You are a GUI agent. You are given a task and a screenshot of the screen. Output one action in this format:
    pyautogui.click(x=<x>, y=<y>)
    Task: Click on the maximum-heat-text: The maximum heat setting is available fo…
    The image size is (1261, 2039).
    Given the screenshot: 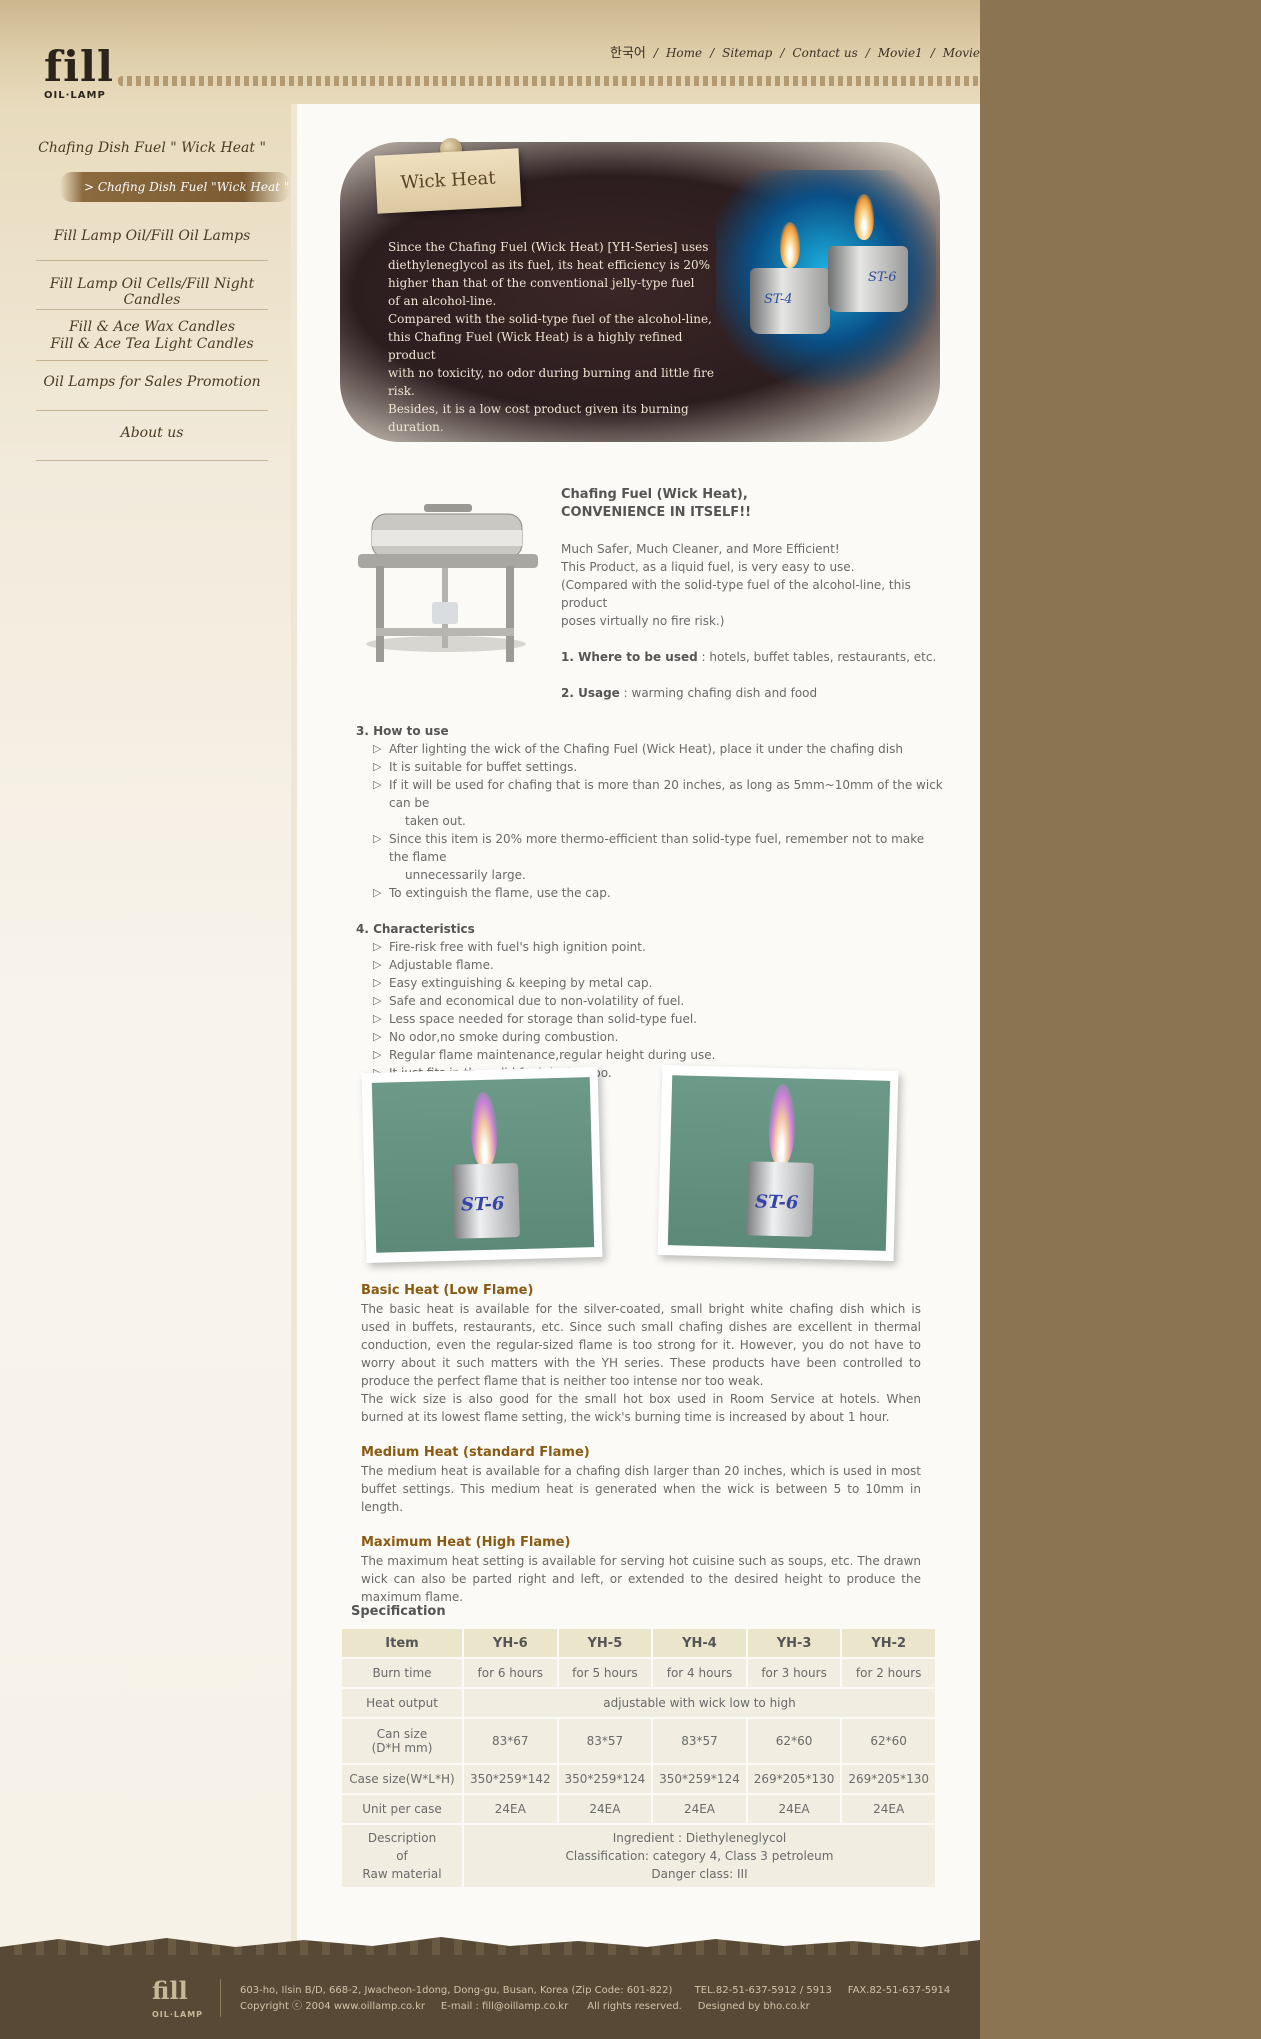 What is the action you would take?
    pyautogui.click(x=641, y=1579)
    